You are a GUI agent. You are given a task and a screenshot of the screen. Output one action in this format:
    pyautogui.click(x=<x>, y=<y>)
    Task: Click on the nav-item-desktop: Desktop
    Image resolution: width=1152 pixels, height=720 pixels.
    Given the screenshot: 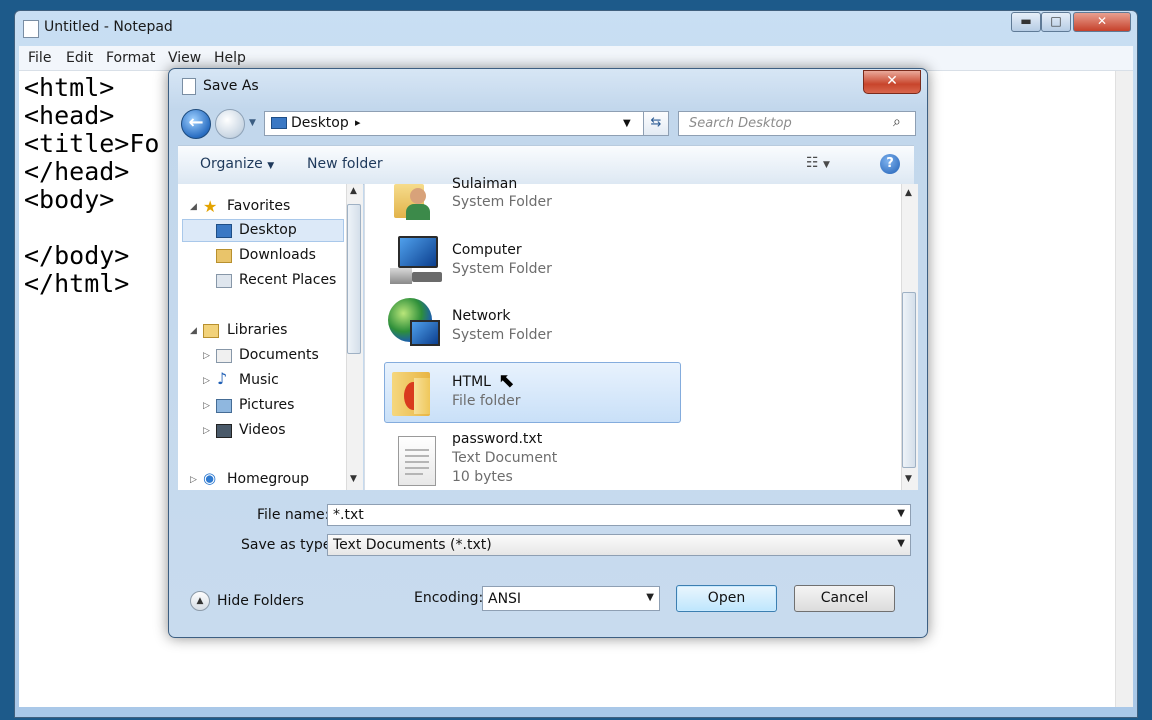 What is the action you would take?
    pyautogui.click(x=268, y=230)
    